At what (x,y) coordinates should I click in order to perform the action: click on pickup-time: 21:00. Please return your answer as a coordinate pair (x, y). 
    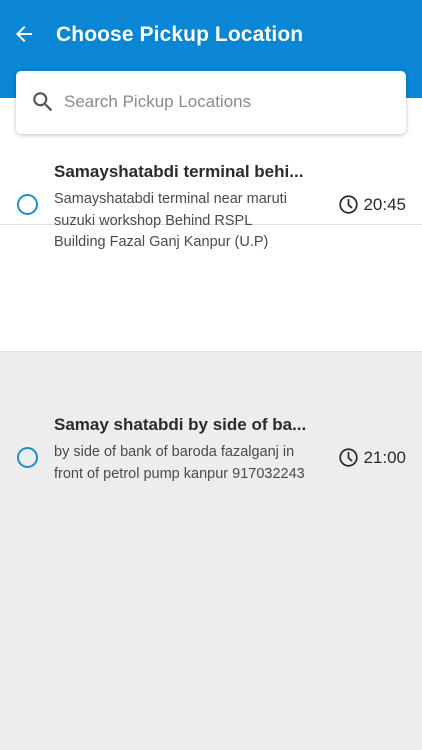
    Looking at the image, I should click on (372, 457).